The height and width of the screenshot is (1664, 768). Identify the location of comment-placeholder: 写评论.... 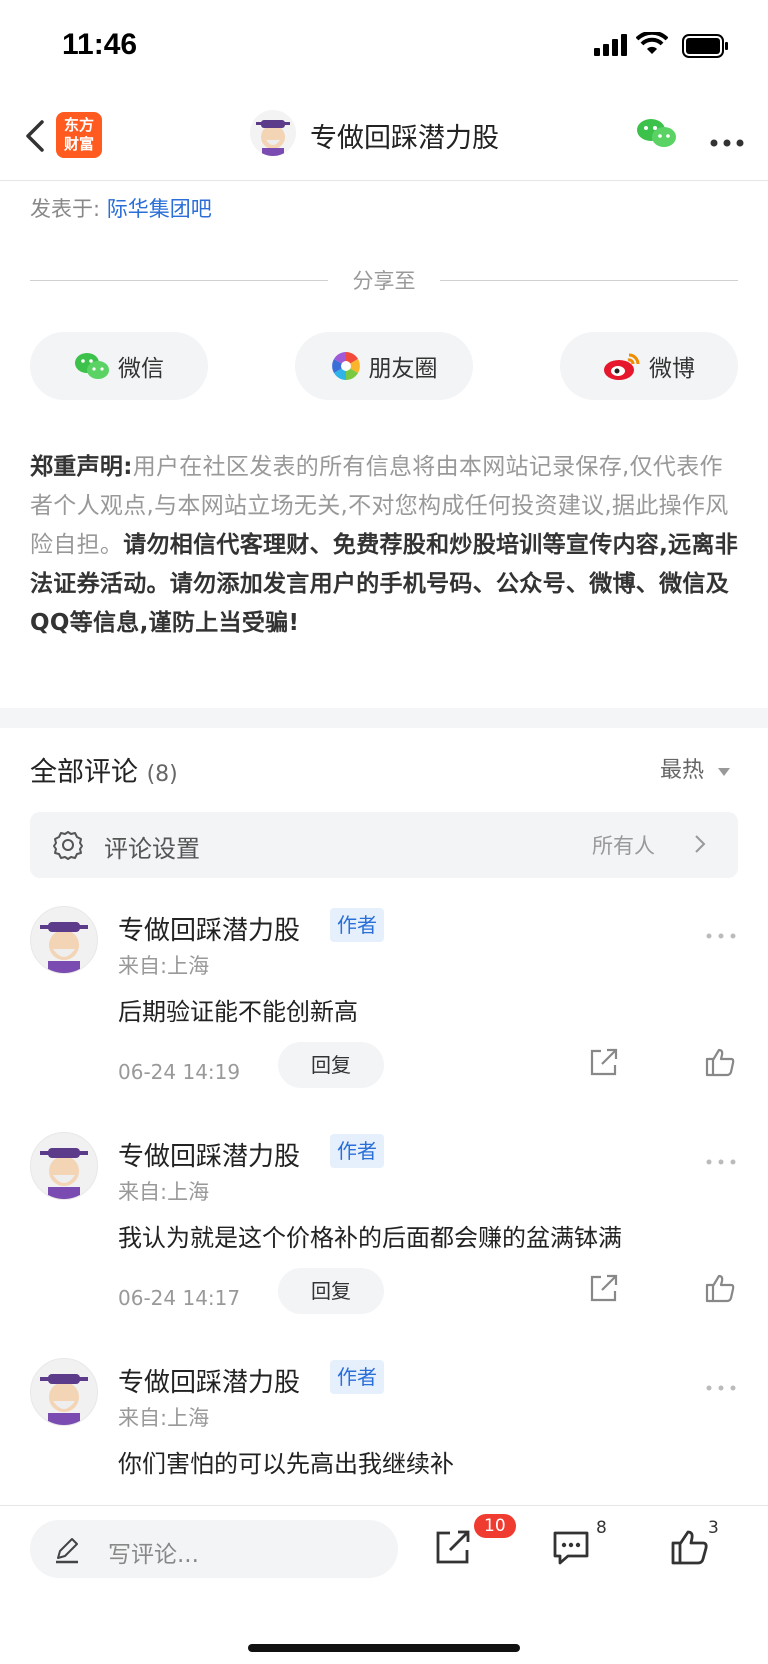
(153, 1555).